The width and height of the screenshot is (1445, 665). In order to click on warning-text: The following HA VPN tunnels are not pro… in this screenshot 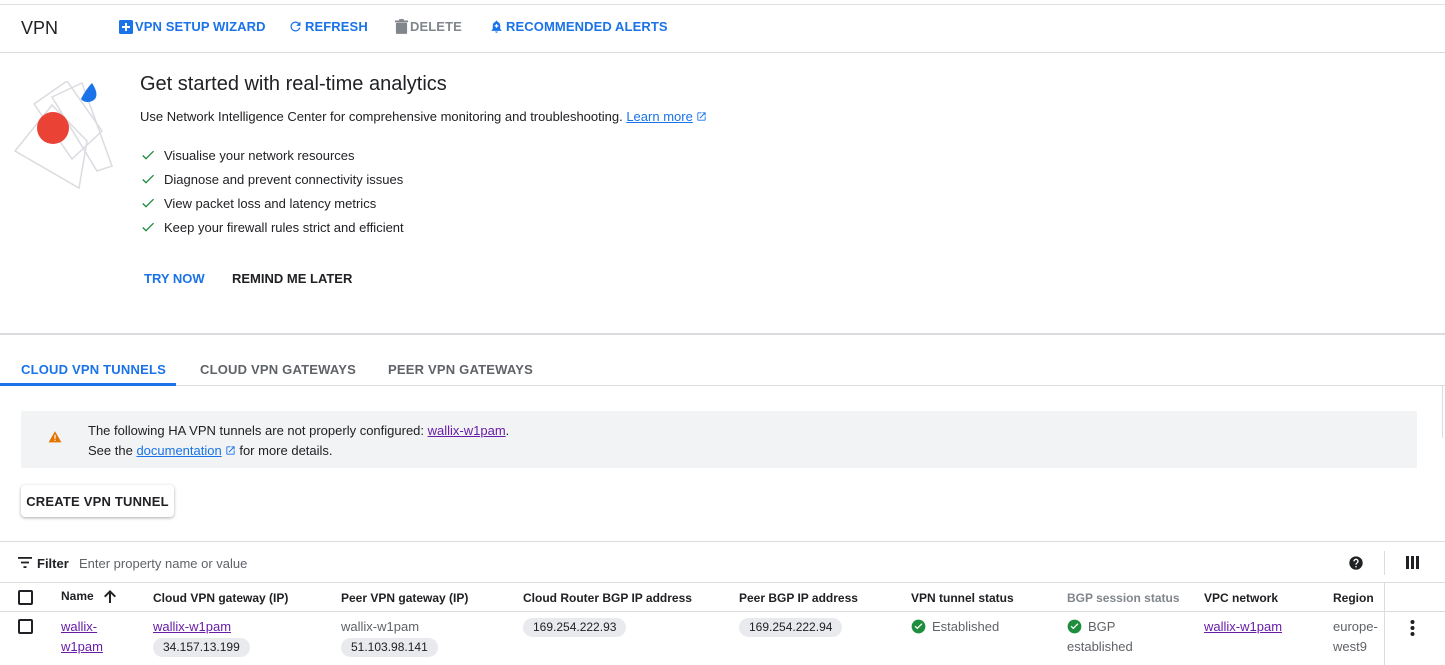, I will do `click(258, 430)`.